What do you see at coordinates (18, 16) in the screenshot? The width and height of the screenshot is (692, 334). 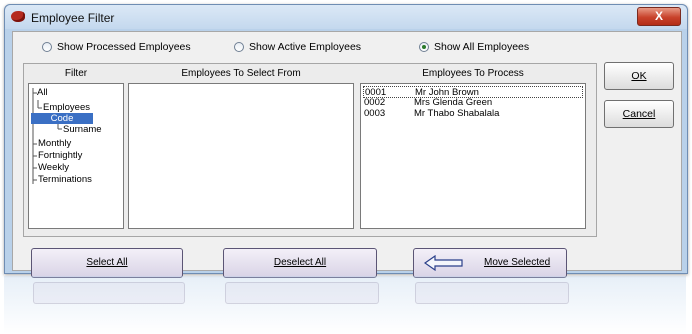 I see `app-icon` at bounding box center [18, 16].